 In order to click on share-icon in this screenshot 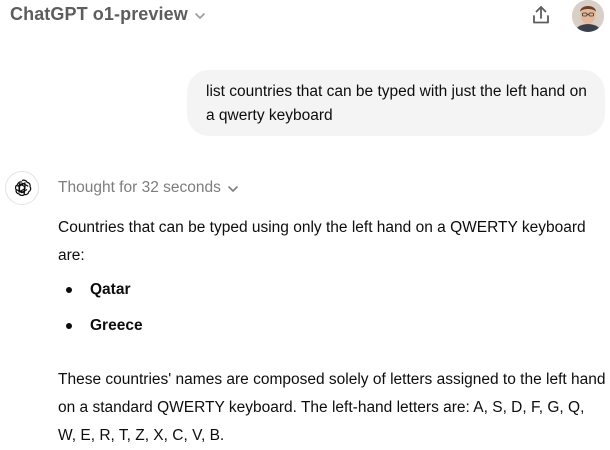, I will do `click(541, 17)`.